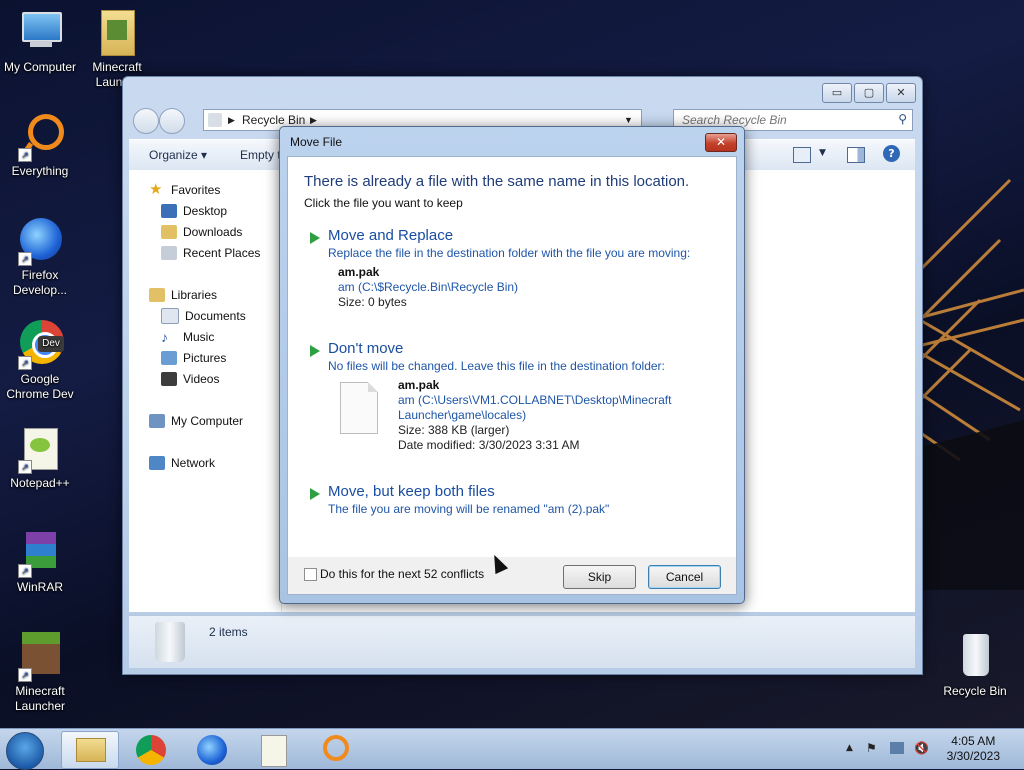 This screenshot has height=770, width=1024. What do you see at coordinates (975, 656) in the screenshot?
I see `recycle-bin-icon` at bounding box center [975, 656].